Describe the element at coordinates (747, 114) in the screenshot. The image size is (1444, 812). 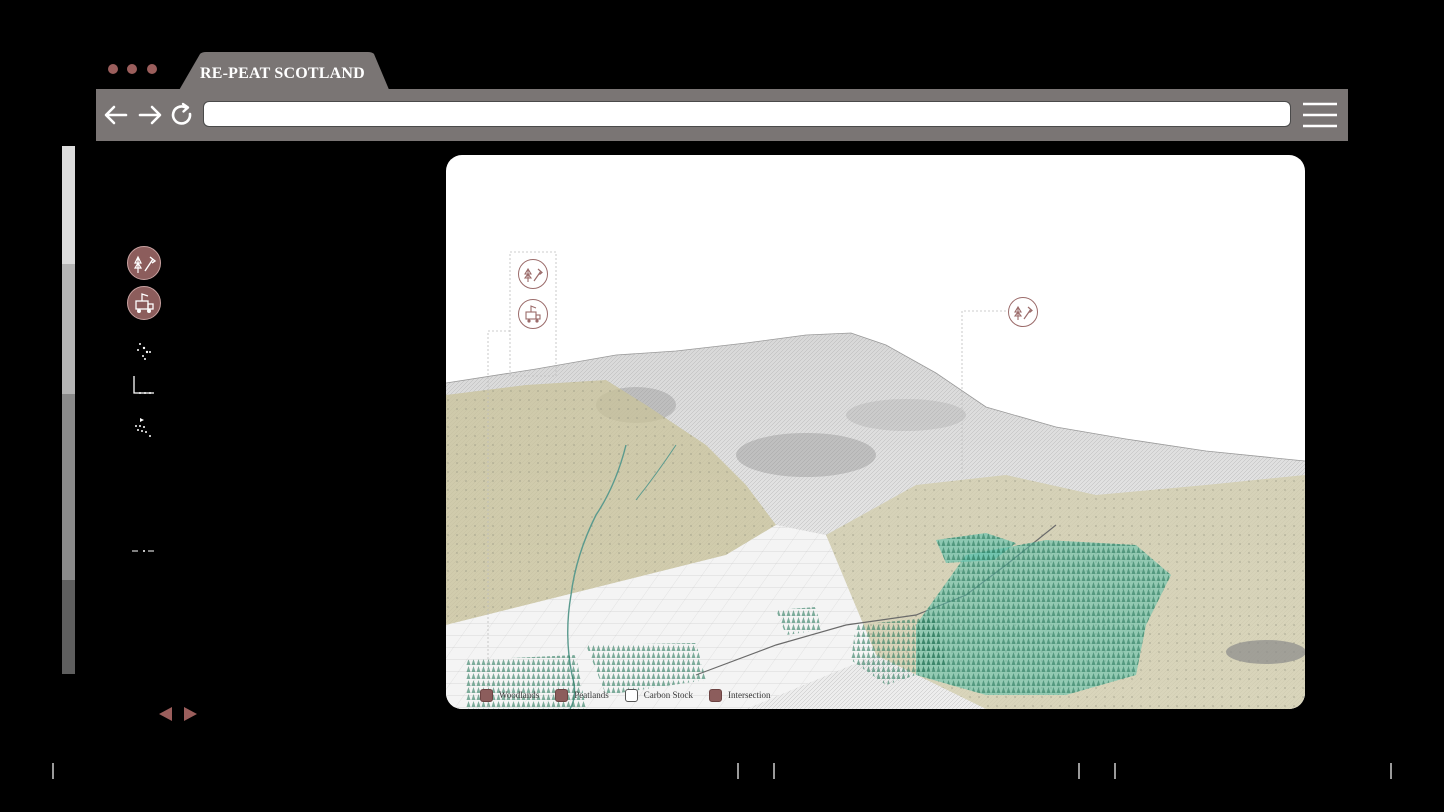
I see `address-bar` at that location.